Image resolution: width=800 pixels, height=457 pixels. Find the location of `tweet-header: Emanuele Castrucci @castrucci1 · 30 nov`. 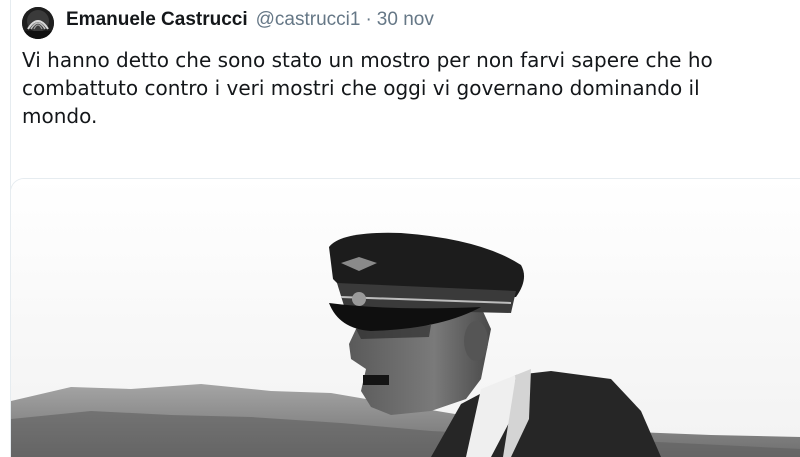

tweet-header: Emanuele Castrucci @castrucci1 · 30 nov is located at coordinates (250, 23).